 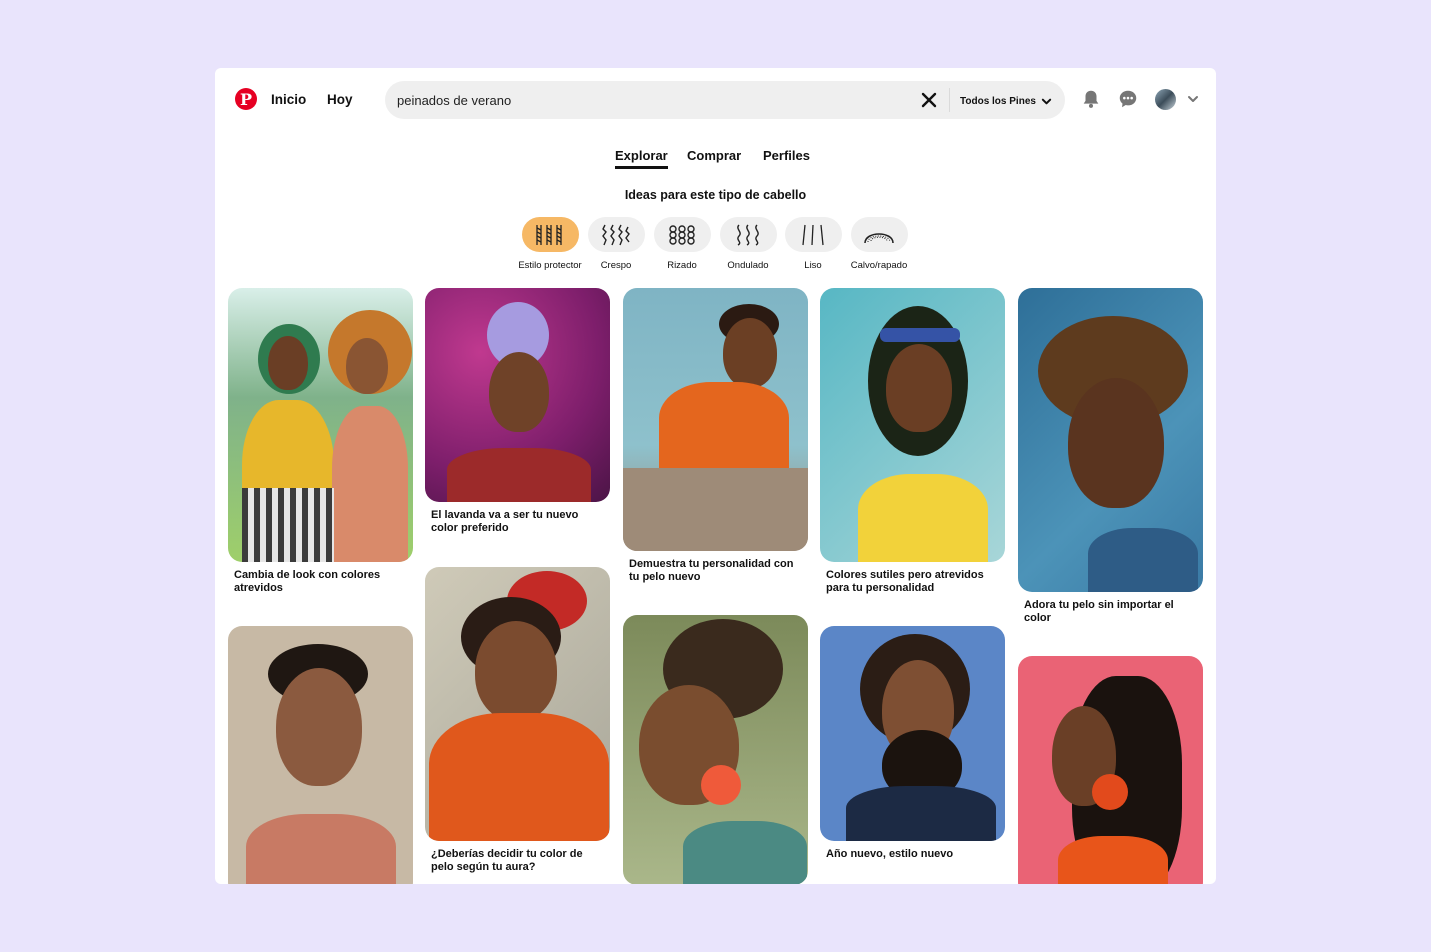 I want to click on braids-icon, so click(x=549, y=234).